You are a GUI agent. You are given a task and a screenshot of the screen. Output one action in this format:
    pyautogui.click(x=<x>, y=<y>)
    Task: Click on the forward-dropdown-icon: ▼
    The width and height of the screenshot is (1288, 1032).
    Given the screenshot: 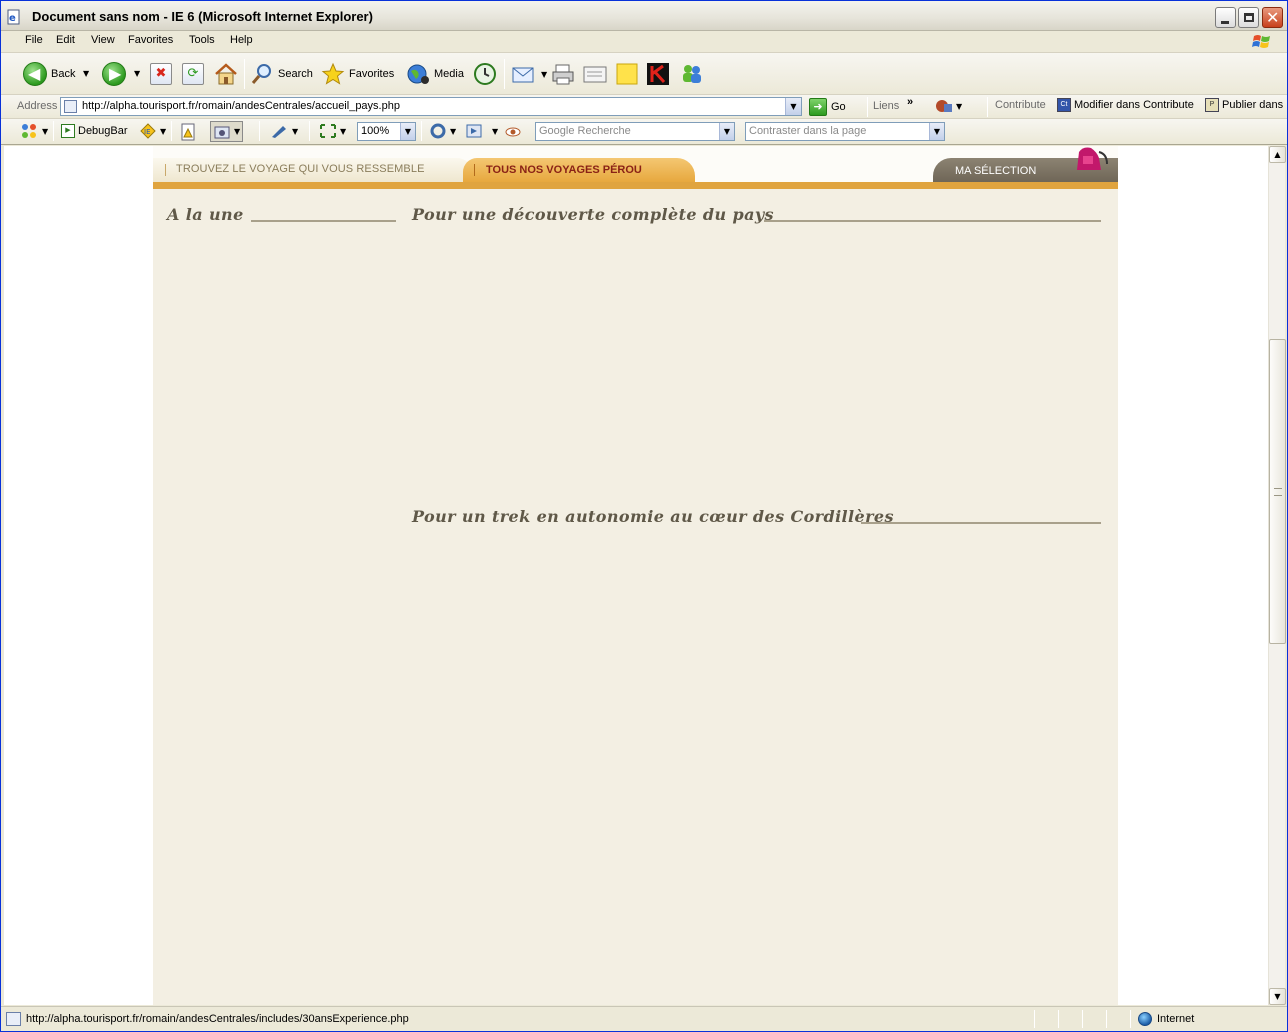 What is the action you would take?
    pyautogui.click(x=137, y=73)
    